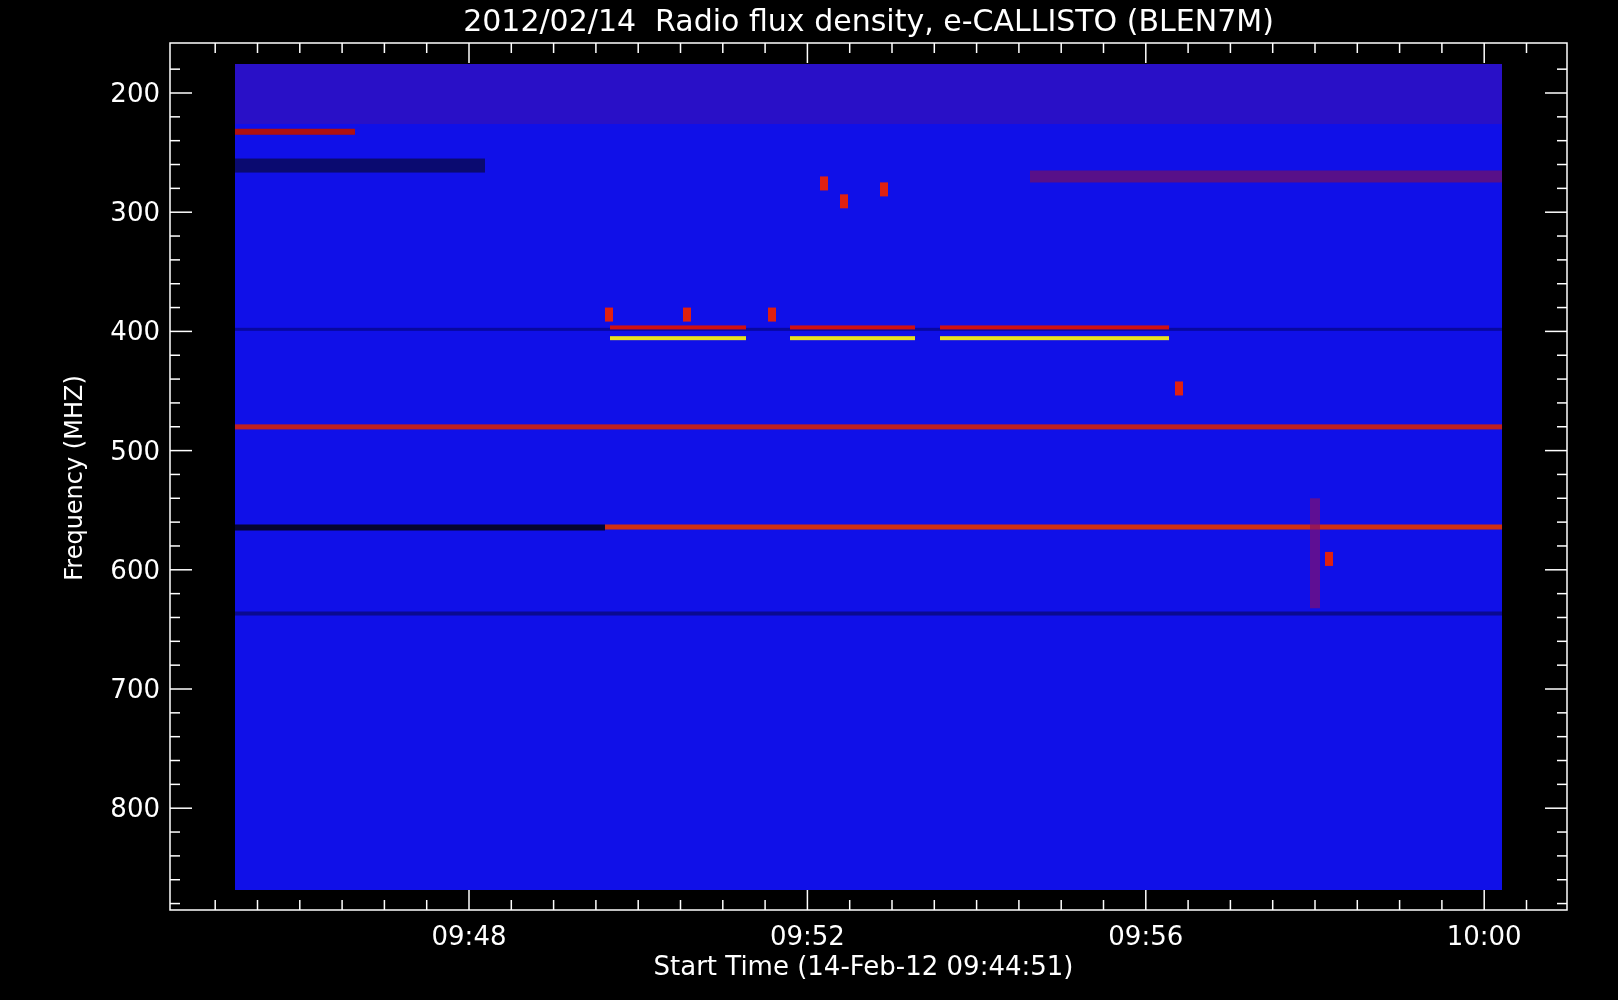  What do you see at coordinates (135, 93) in the screenshot?
I see `y-tick-label: 200` at bounding box center [135, 93].